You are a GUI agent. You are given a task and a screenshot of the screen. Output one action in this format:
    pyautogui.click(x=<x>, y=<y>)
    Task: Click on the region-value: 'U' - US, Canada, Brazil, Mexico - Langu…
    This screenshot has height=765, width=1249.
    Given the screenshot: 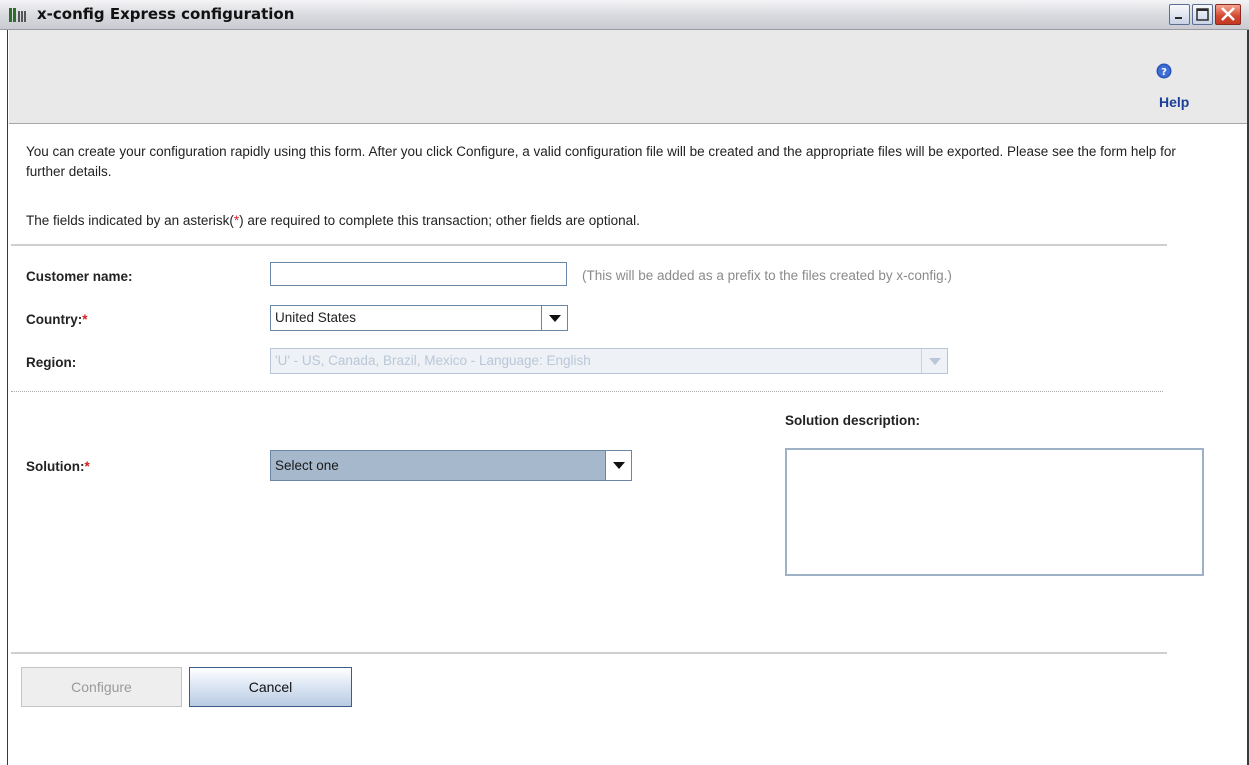 What is the action you would take?
    pyautogui.click(x=433, y=360)
    